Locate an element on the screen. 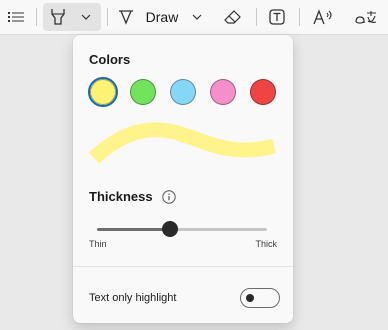  swatch-red is located at coordinates (263, 92).